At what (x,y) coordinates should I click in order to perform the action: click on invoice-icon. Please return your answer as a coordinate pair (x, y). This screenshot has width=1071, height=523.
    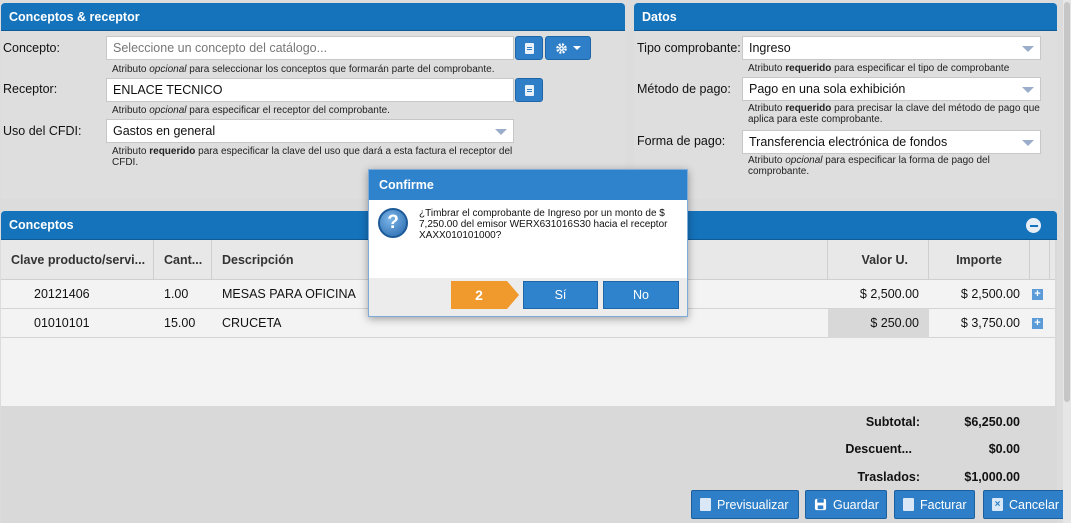
    Looking at the image, I should click on (908, 504).